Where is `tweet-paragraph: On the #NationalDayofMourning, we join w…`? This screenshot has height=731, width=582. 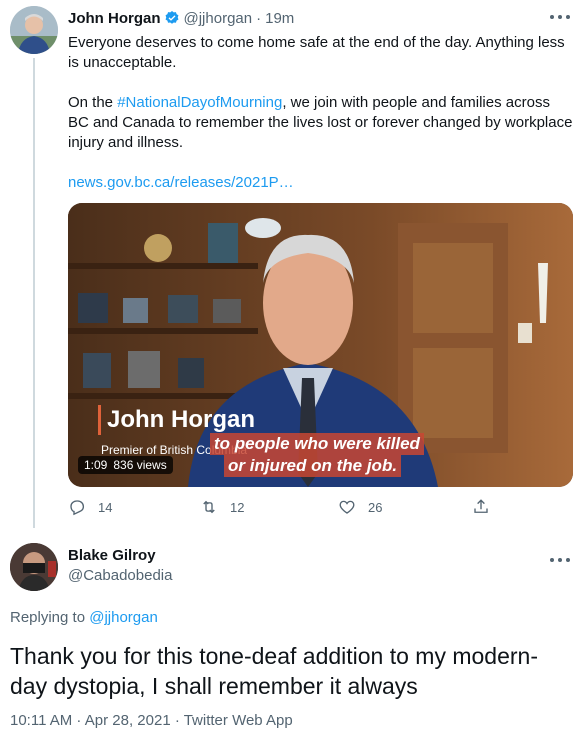 tweet-paragraph: On the #NationalDayofMourning, we join w… is located at coordinates (320, 123).